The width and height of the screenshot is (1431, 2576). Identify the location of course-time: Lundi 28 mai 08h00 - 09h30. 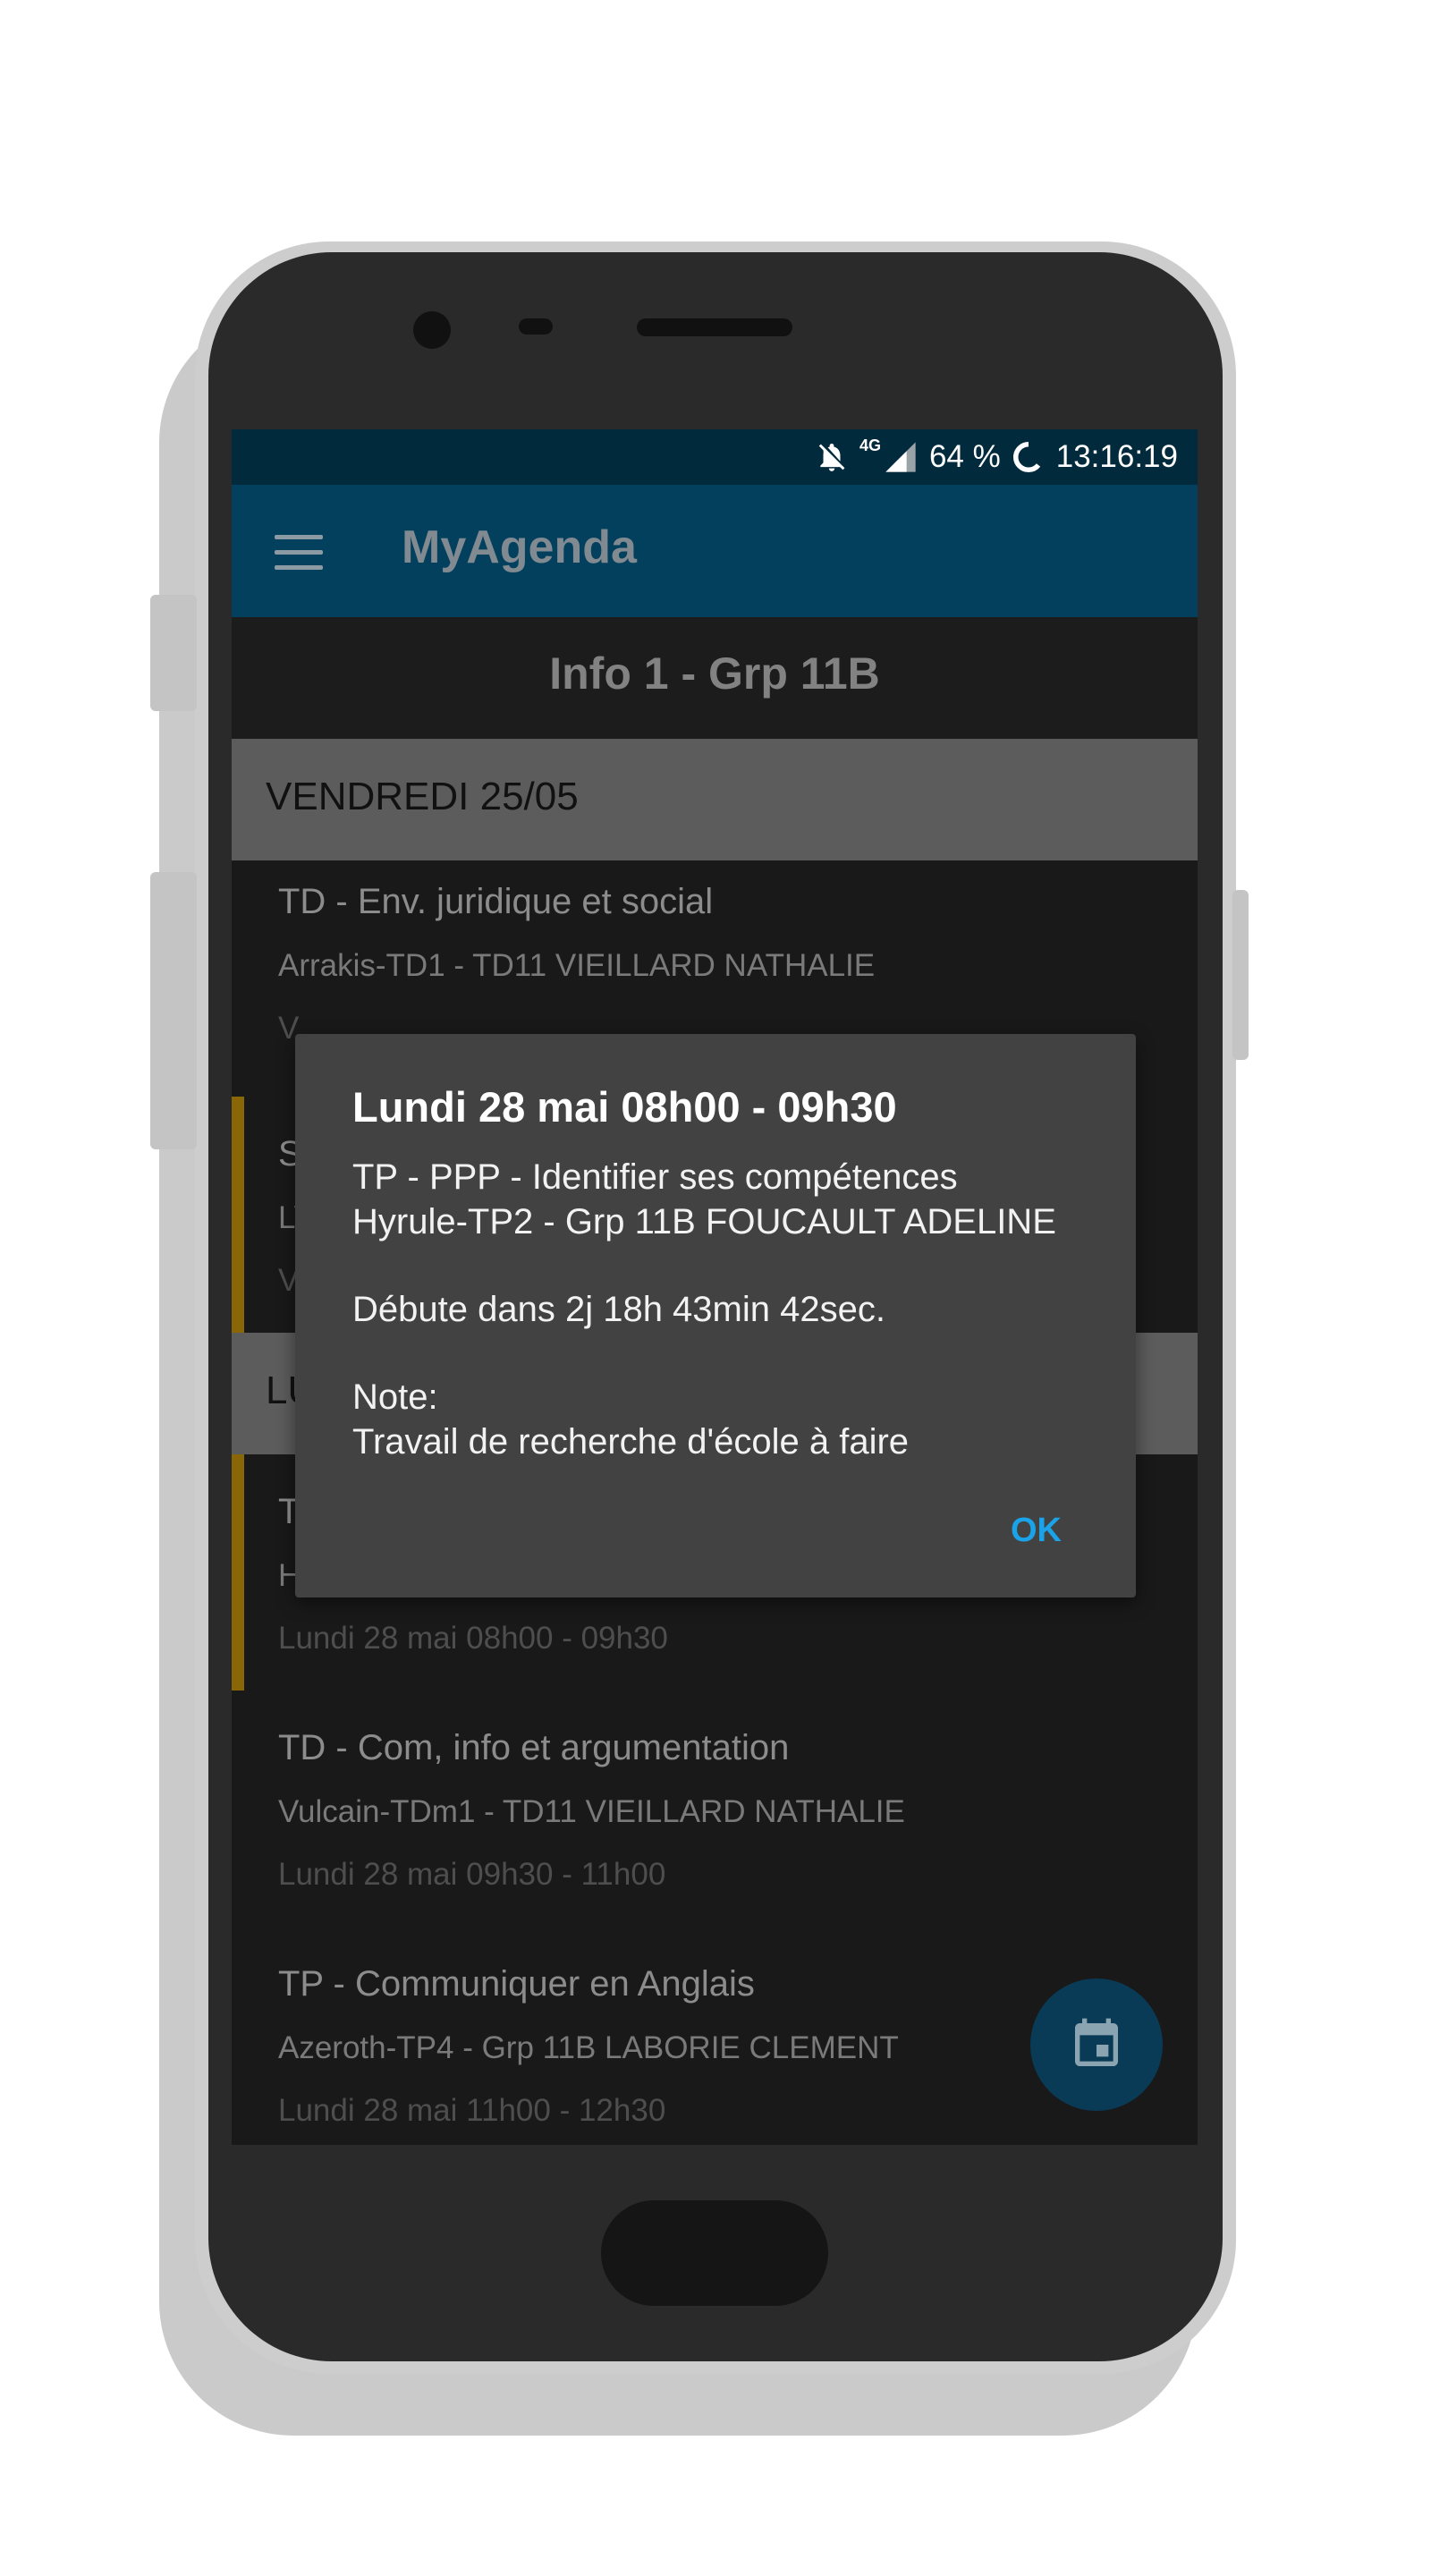
(473, 1638).